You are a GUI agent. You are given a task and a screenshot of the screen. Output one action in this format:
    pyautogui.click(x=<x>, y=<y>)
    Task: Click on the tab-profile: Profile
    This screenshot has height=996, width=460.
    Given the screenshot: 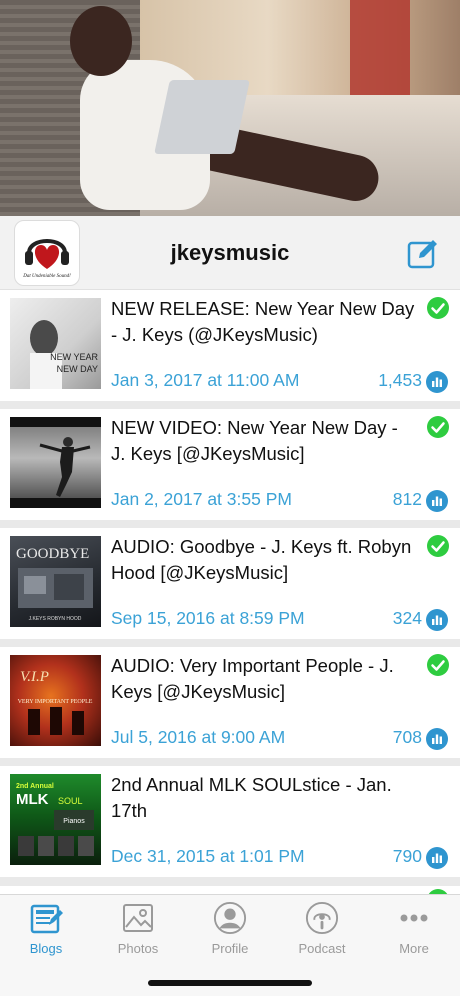 What is the action you would take?
    pyautogui.click(x=230, y=931)
    